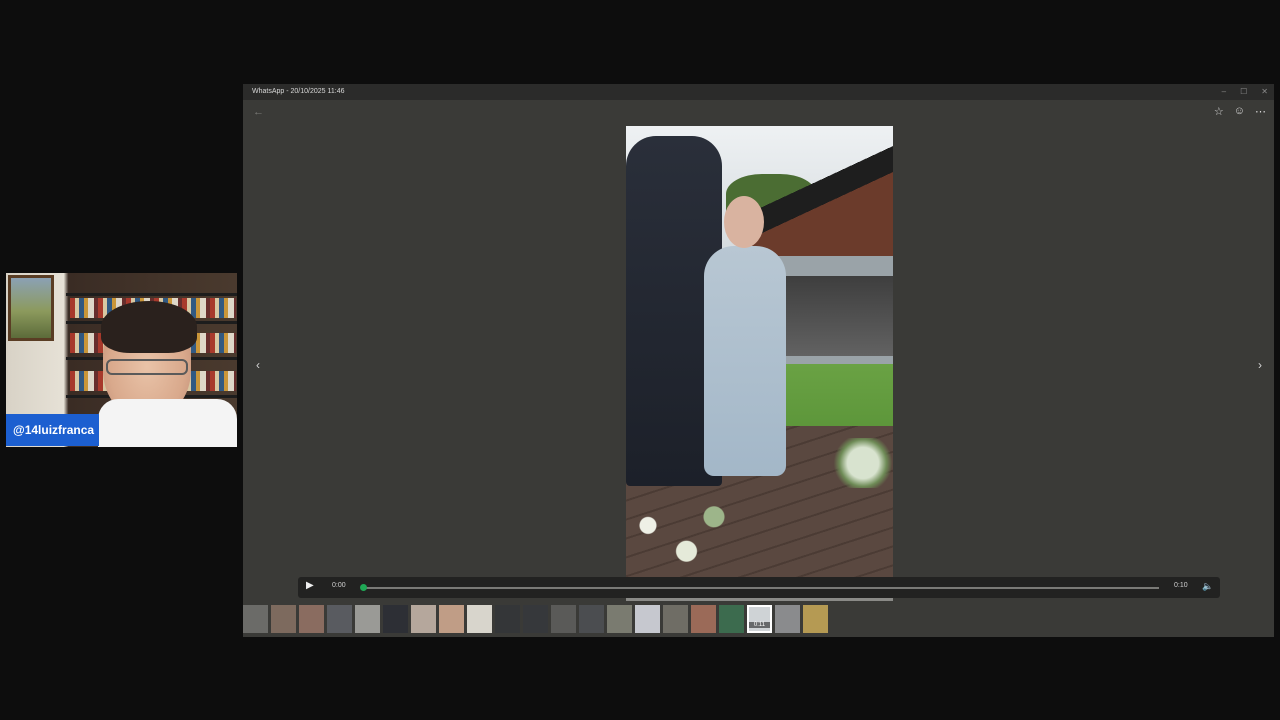 Image resolution: width=1280 pixels, height=720 pixels. I want to click on video-frame, so click(759, 351).